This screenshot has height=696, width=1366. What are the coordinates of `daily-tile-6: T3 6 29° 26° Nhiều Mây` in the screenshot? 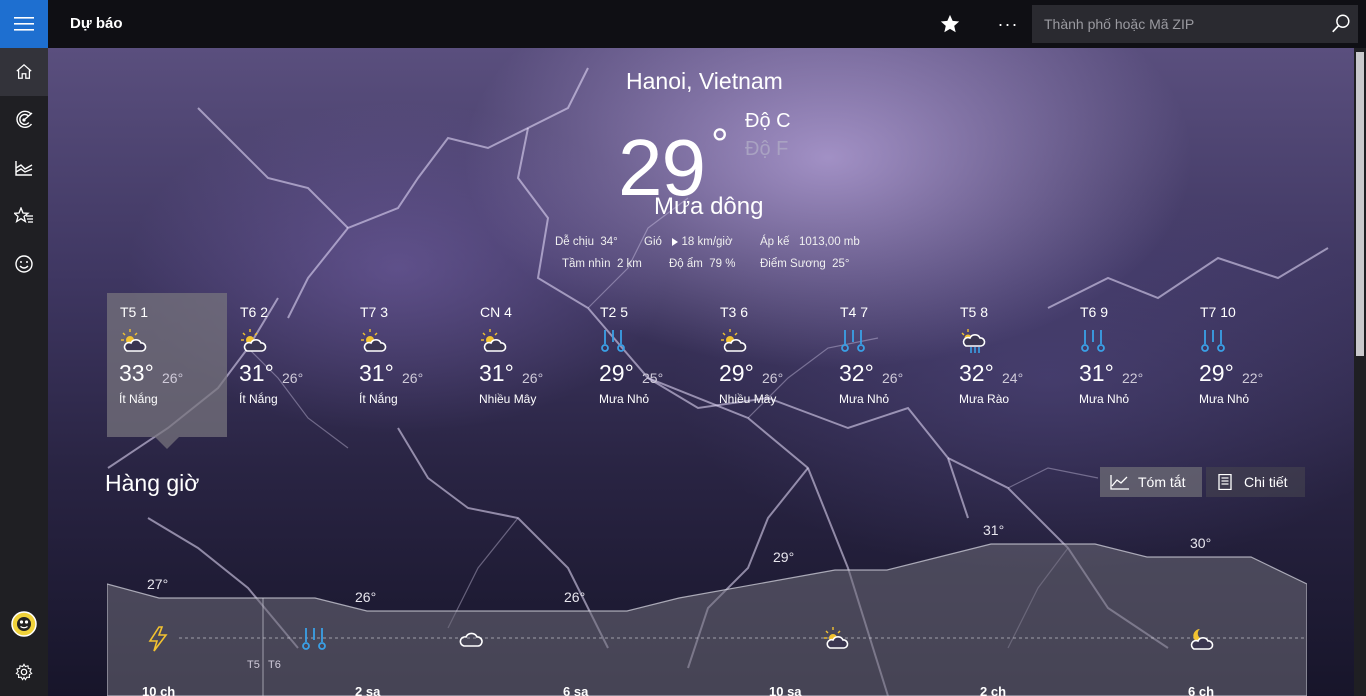 It's located at (767, 365).